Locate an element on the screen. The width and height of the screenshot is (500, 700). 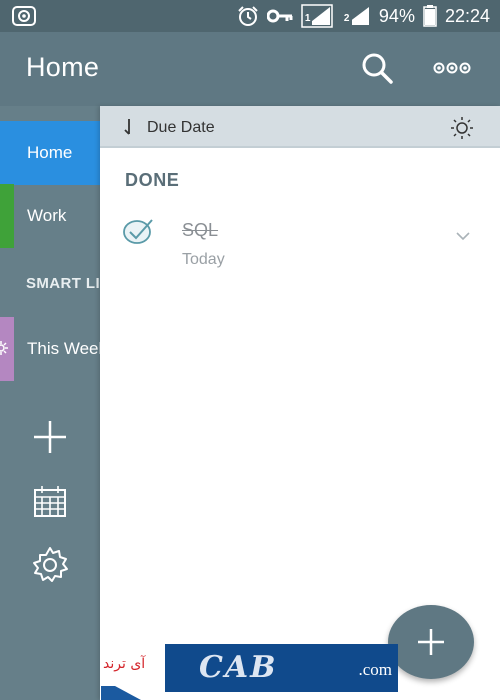
alarm-clock-icon is located at coordinates (248, 16).